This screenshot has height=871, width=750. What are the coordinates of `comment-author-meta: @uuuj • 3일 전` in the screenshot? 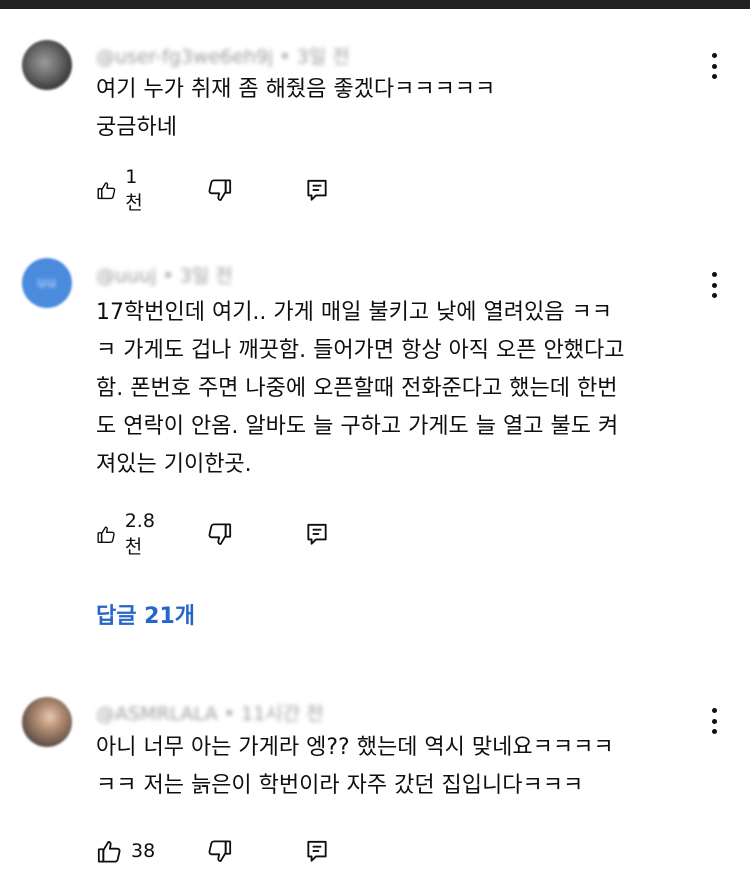 It's located at (164, 274).